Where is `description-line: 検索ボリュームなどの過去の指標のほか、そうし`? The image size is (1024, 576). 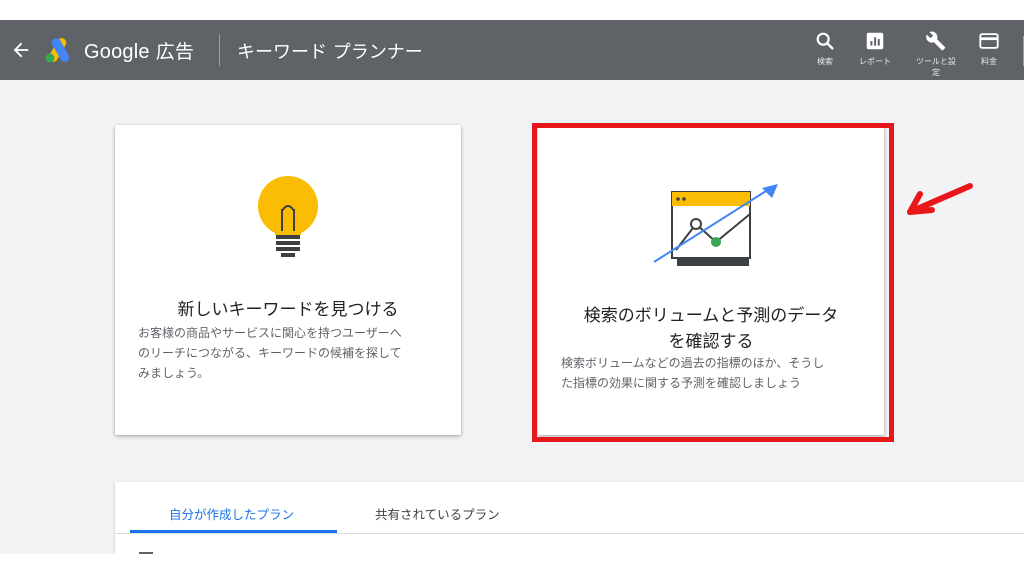
description-line: 検索ボリュームなどの過去の指標のほか、そうし is located at coordinates (693, 363).